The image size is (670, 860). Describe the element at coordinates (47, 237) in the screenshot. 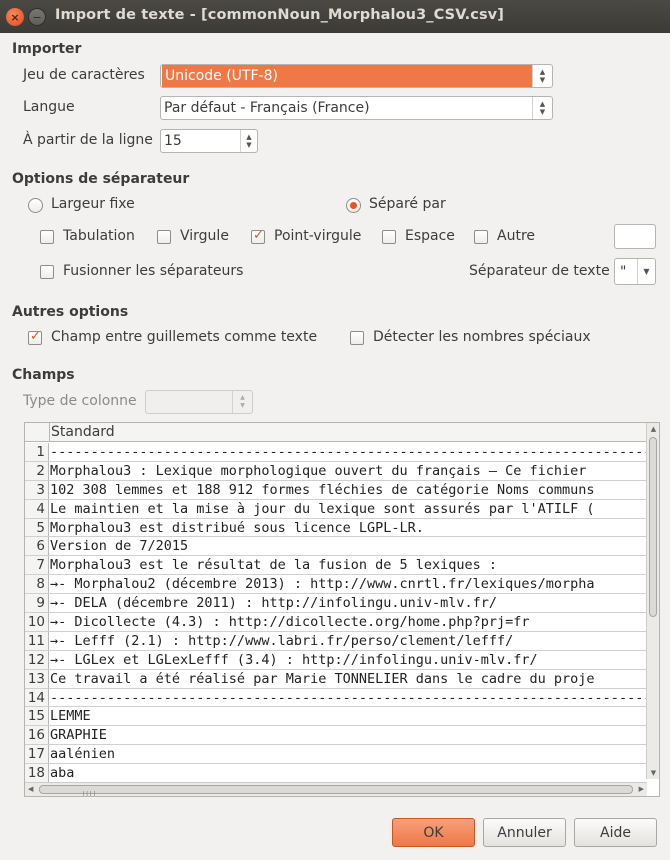

I see `tab-checkbox` at that location.